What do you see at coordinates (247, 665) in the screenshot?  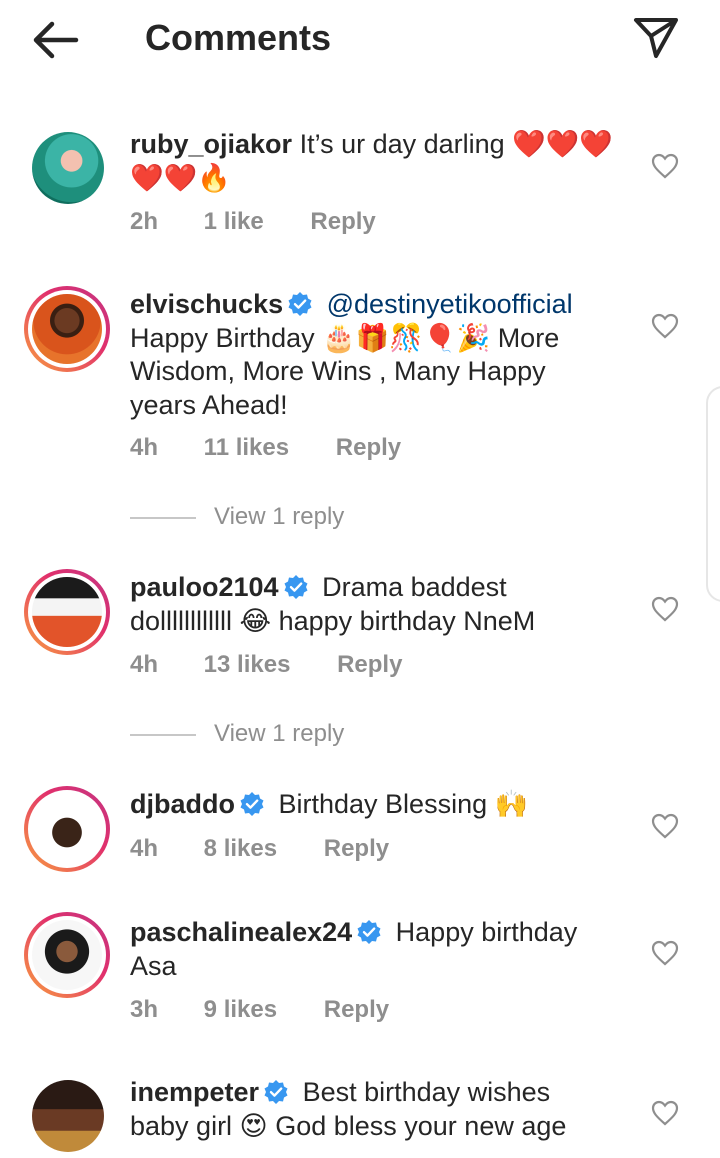 I see `comment-likes: 13 likes` at bounding box center [247, 665].